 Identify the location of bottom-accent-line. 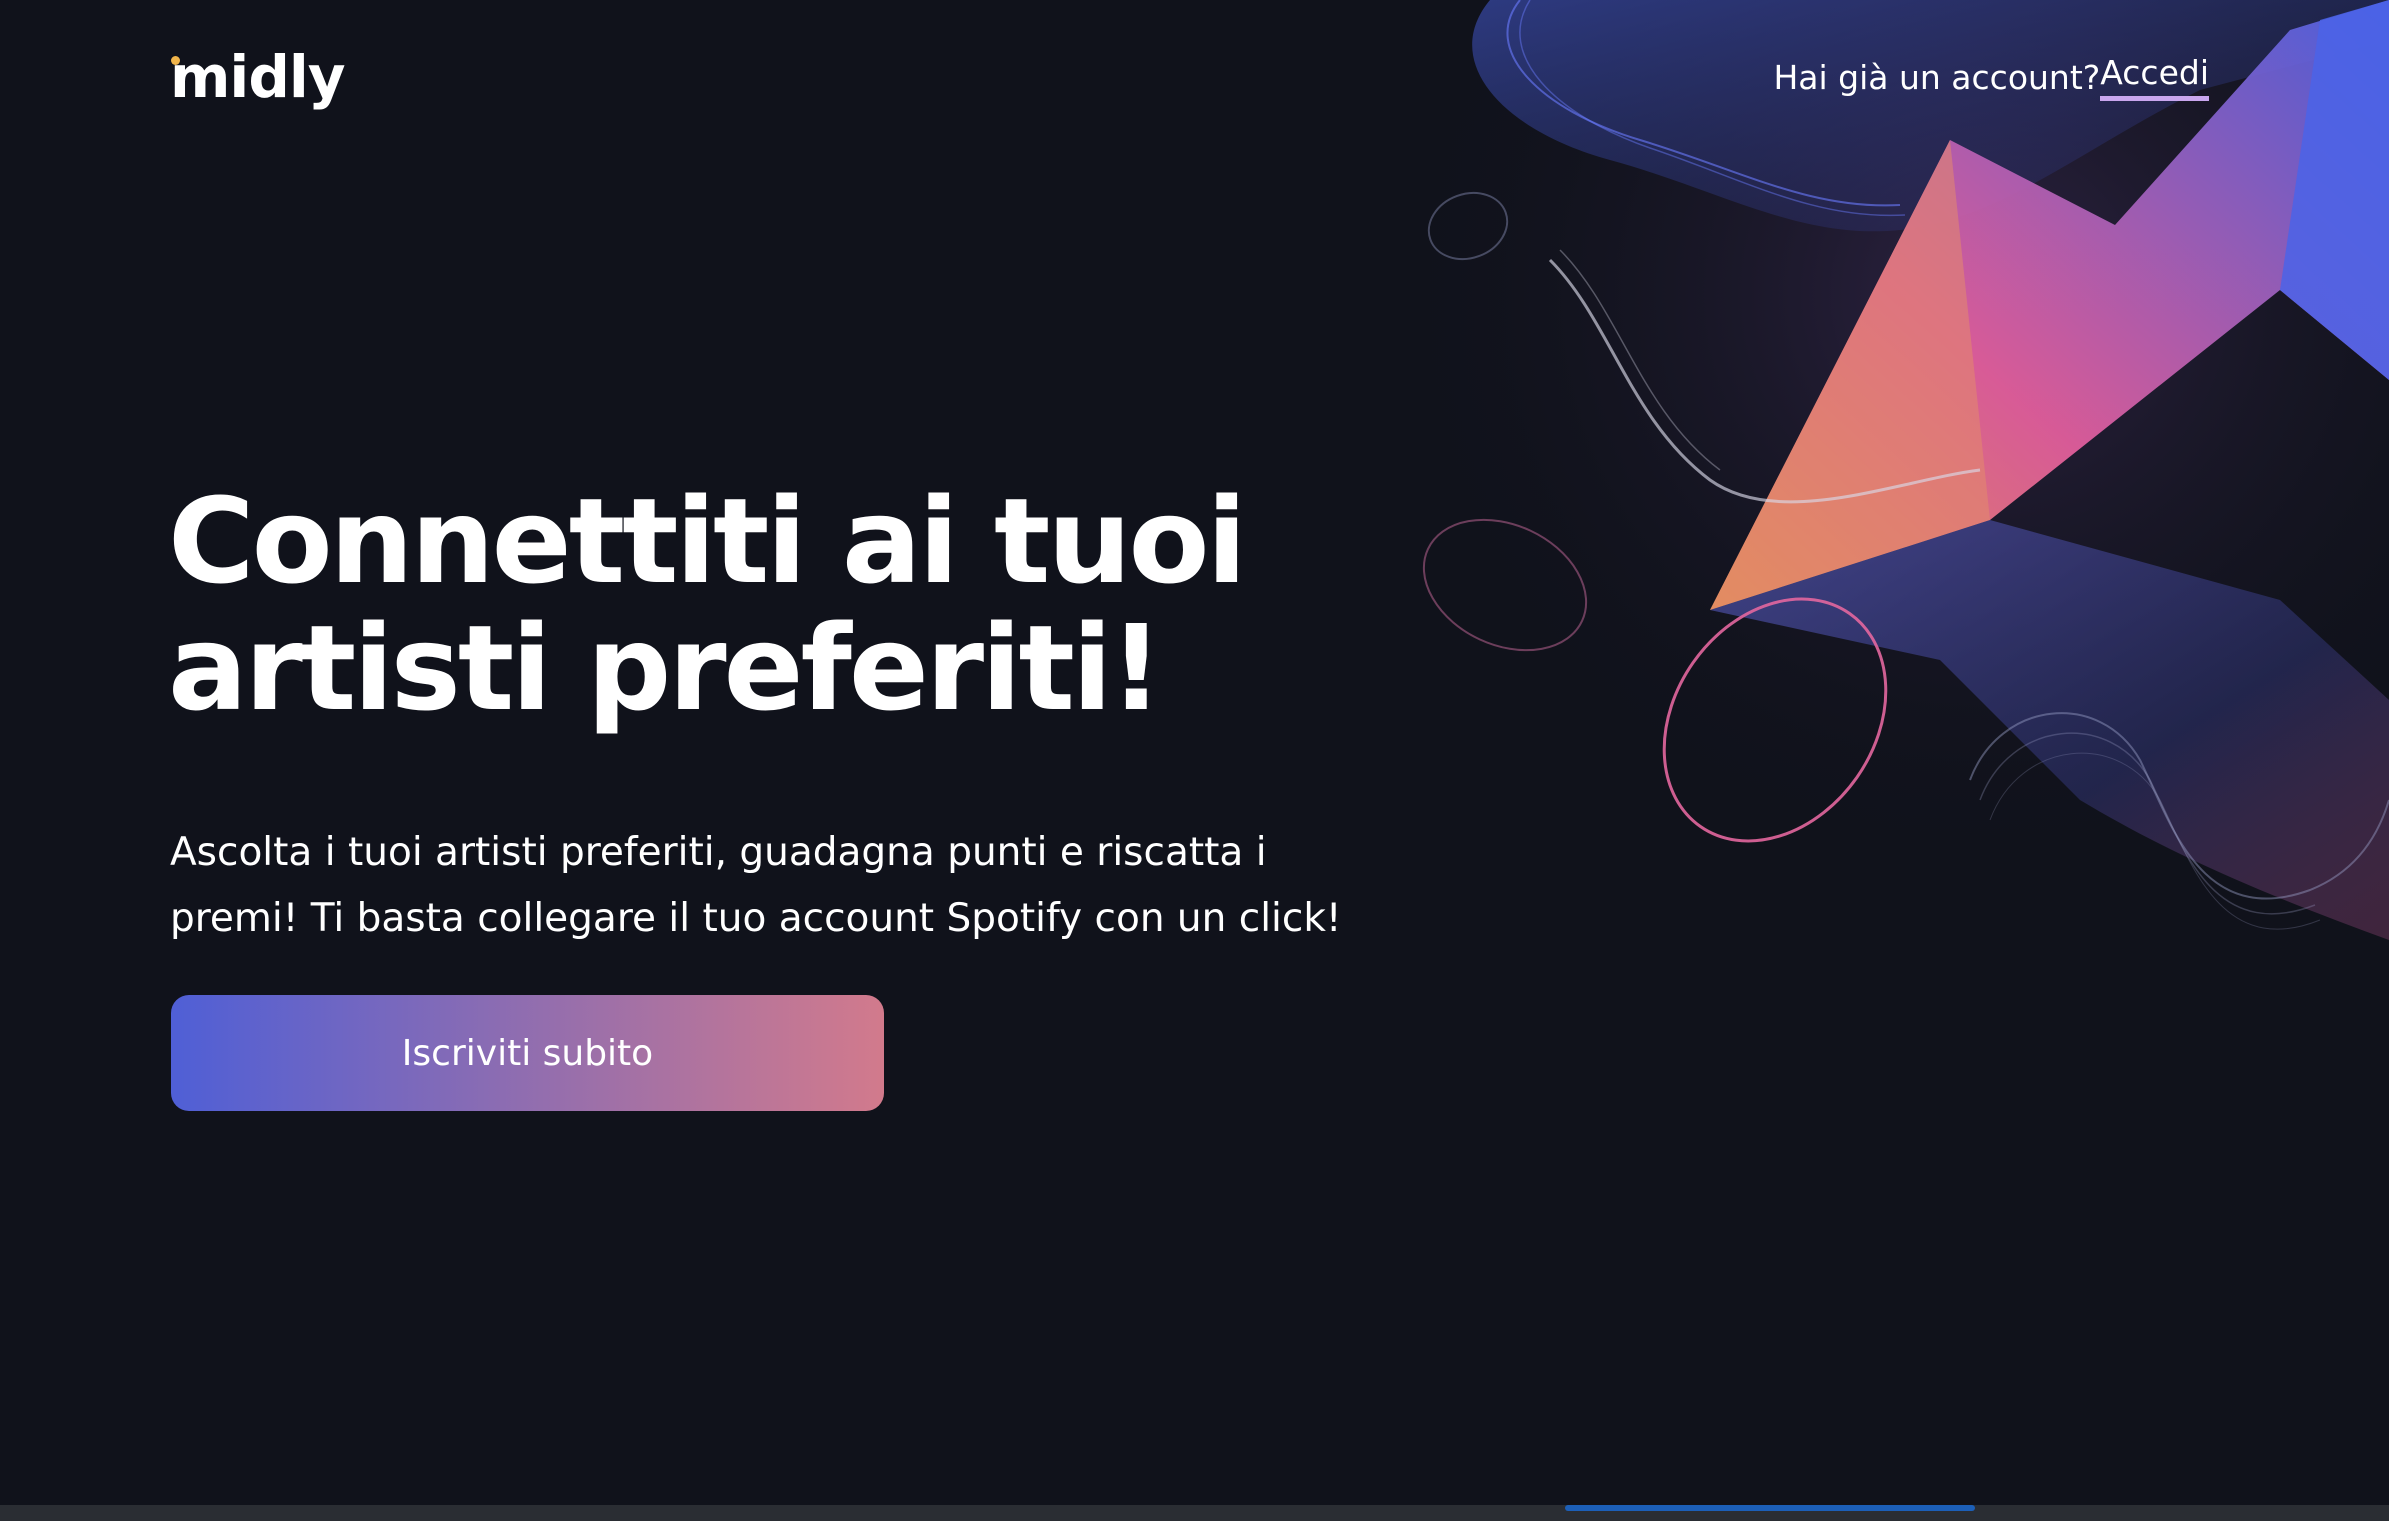
(1770, 1508).